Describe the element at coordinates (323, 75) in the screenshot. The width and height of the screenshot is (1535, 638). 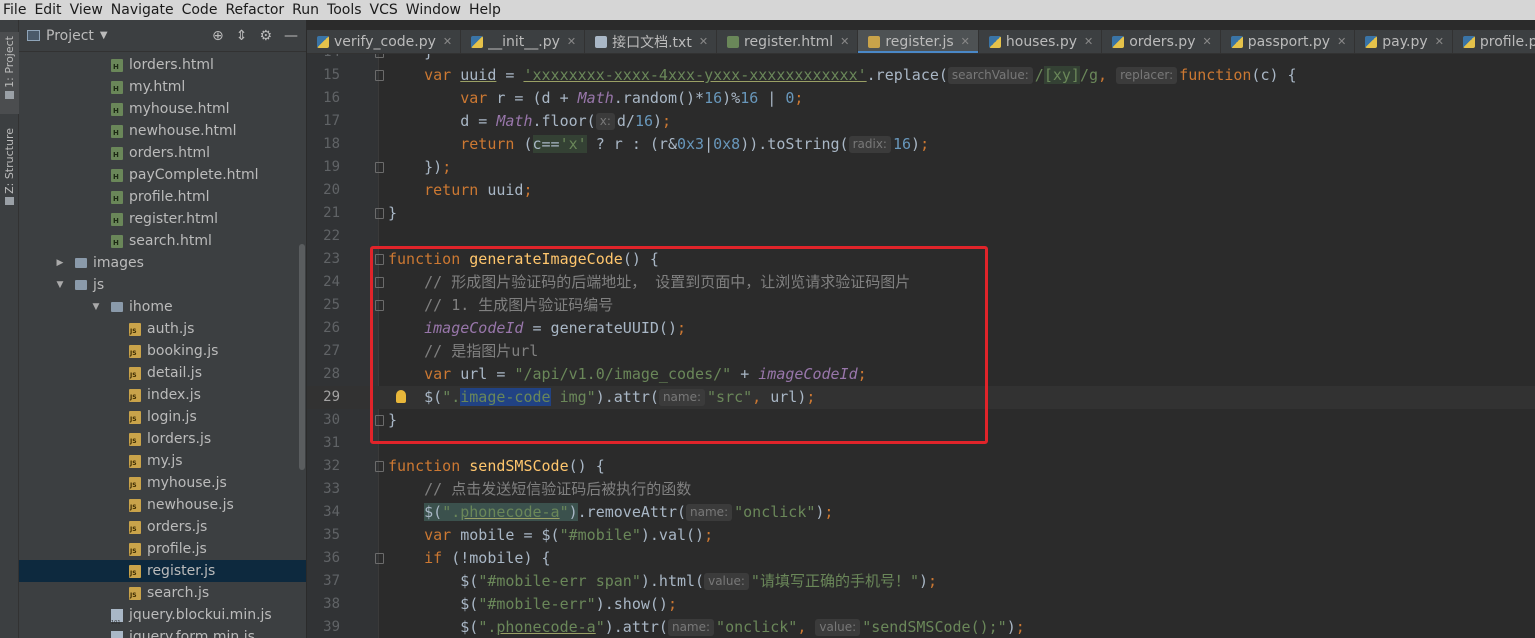
I see `line-number: 15` at that location.